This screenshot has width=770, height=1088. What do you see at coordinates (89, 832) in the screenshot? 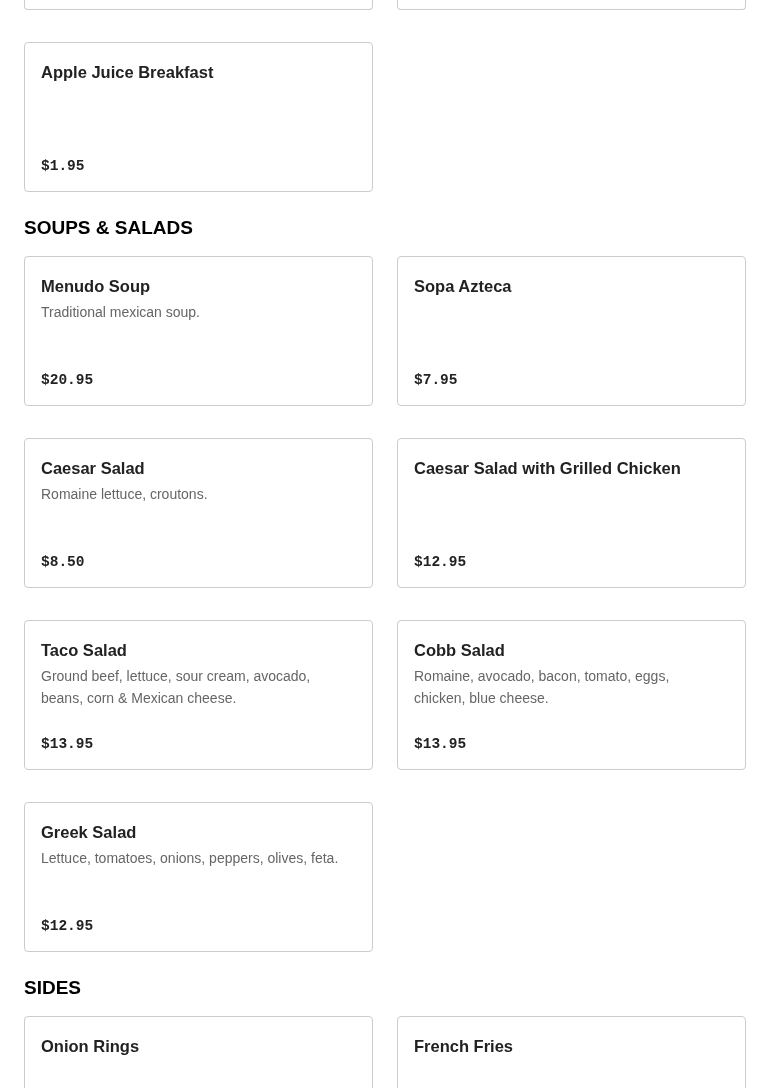
I see `item-name: Greek Salad` at bounding box center [89, 832].